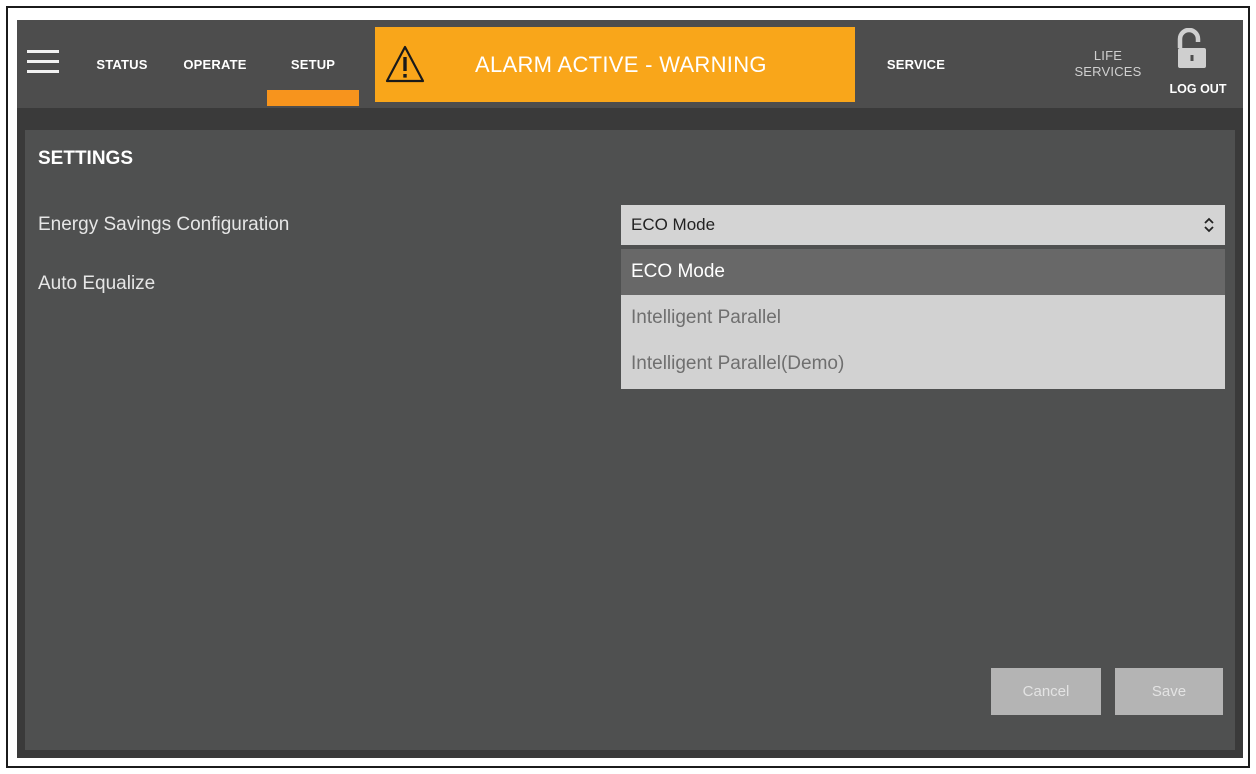 The width and height of the screenshot is (1256, 774). What do you see at coordinates (923, 364) in the screenshot?
I see `dropdown-option-intelligent-parallel-demo: Intelligent Parallel(Demo)` at bounding box center [923, 364].